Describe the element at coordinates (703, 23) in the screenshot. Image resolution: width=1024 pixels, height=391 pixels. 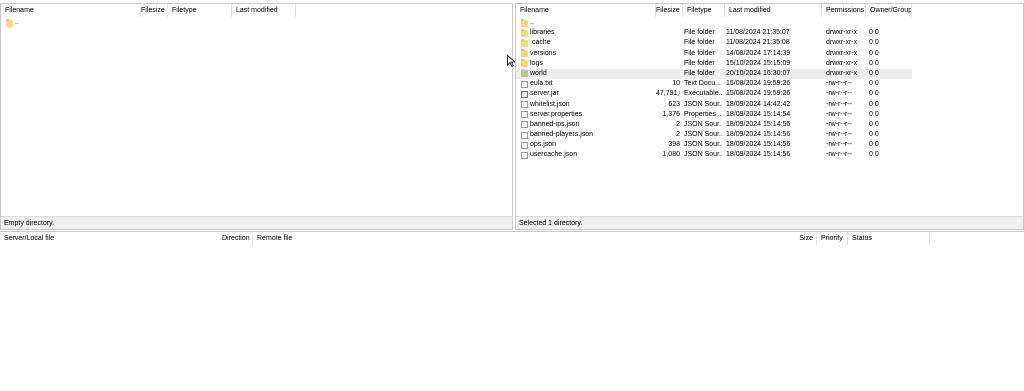
I see `remote-item-type` at that location.